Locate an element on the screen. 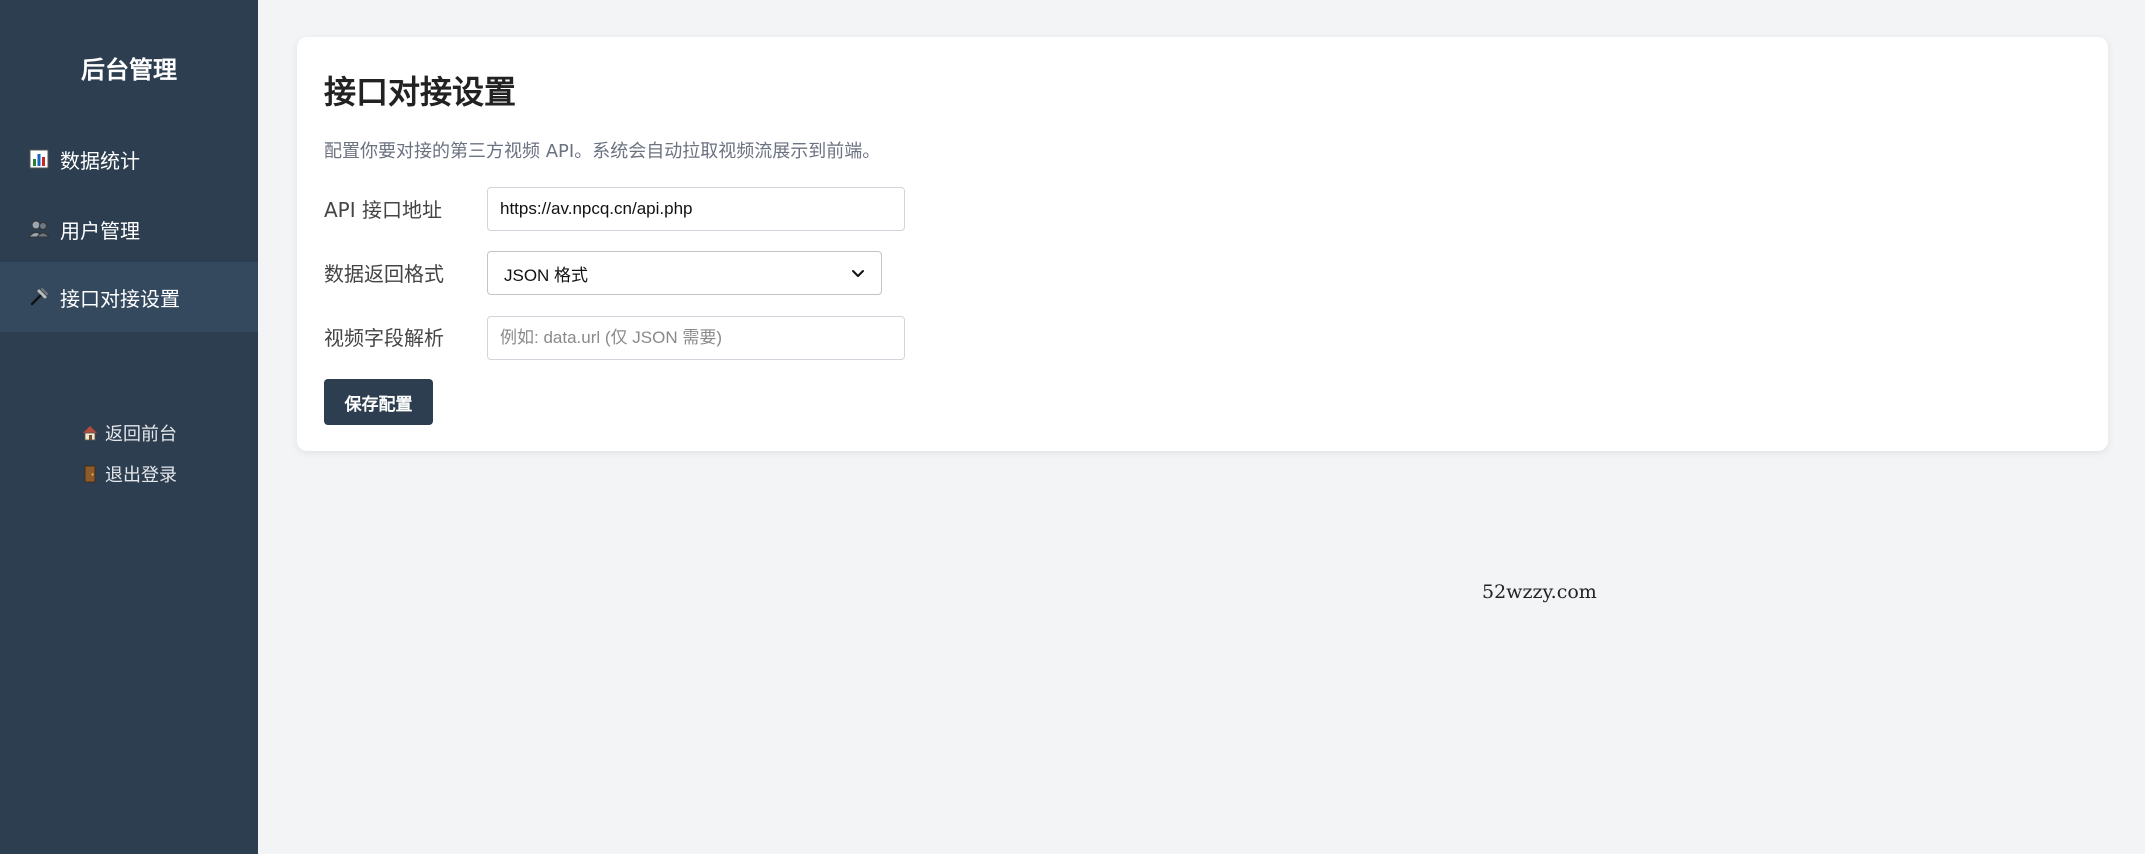 The image size is (2145, 854). sidebar-item-stats: 数据统计 is located at coordinates (129, 159).